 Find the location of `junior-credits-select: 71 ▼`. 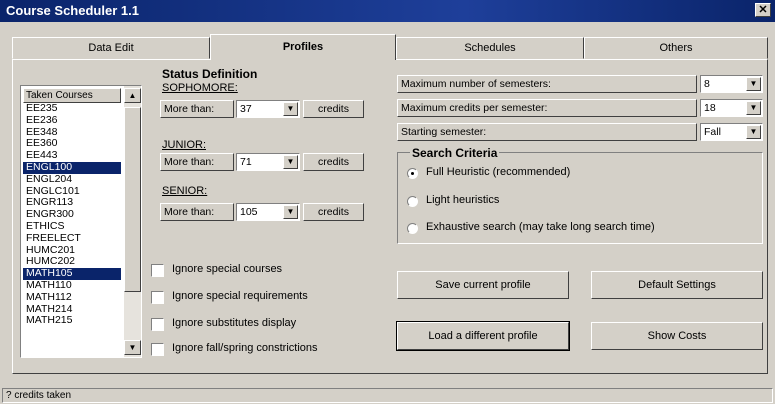

junior-credits-select: 71 ▼ is located at coordinates (268, 162).